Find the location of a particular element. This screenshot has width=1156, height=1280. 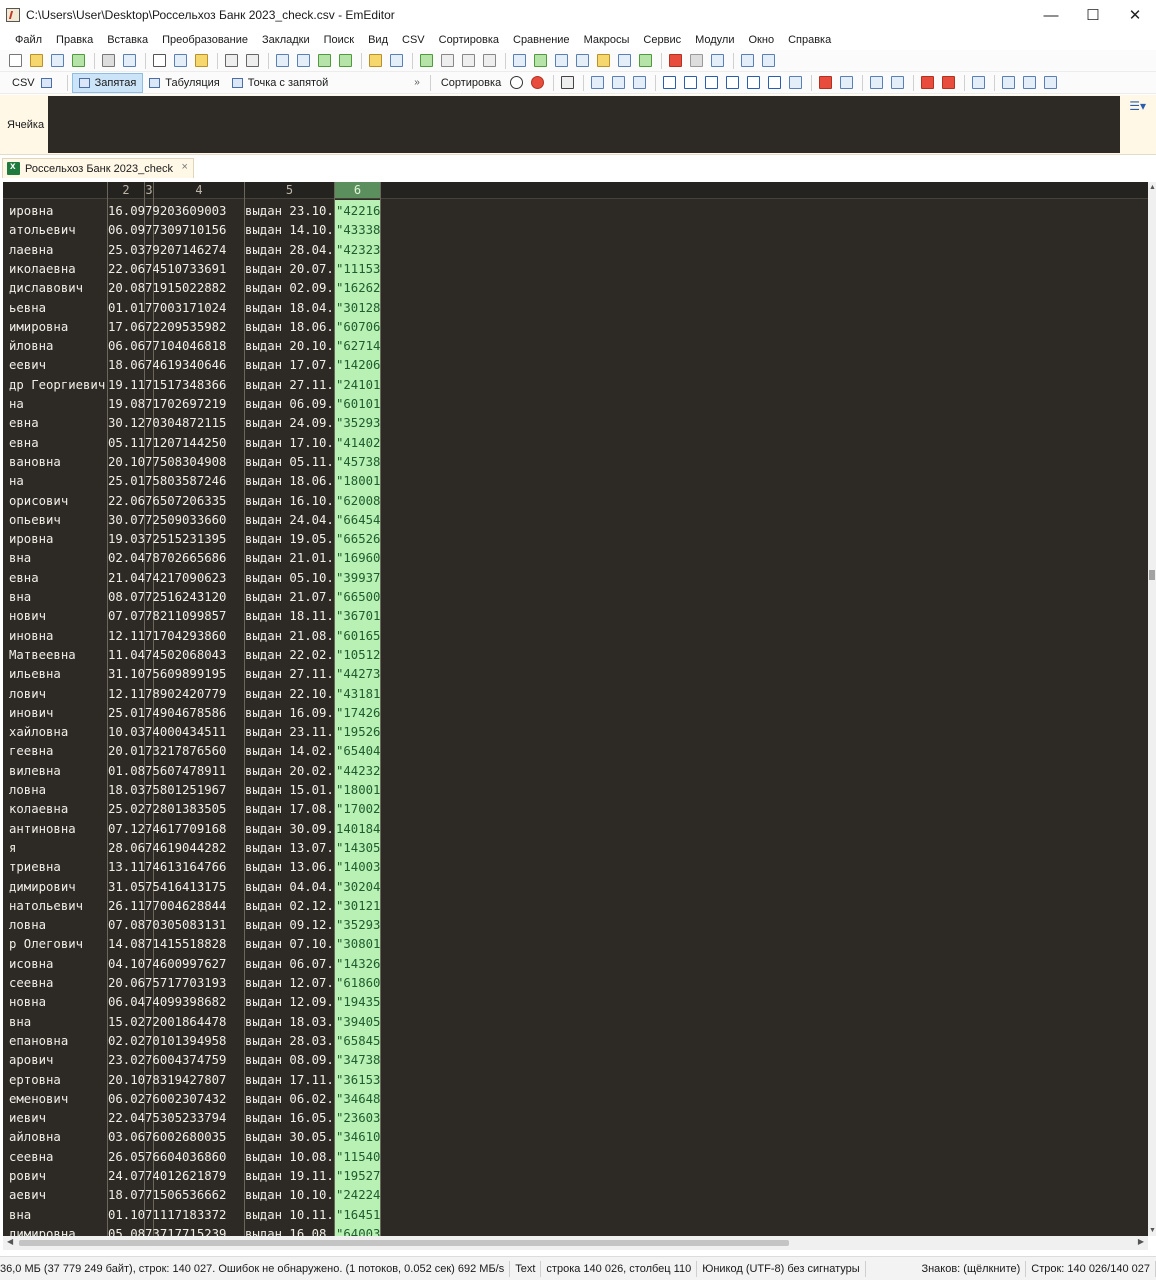

cell-code: "36153 is located at coordinates (358, 1080).